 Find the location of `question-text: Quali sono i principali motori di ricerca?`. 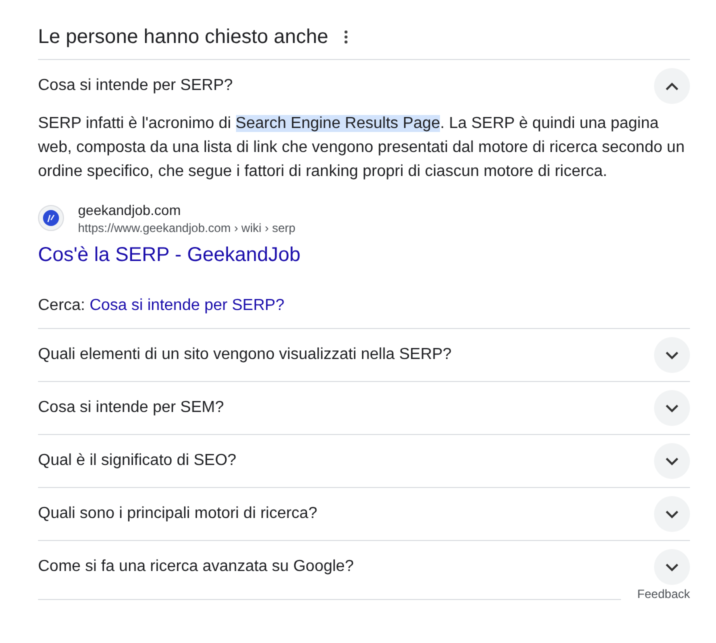

question-text: Quali sono i principali motori di ricerca? is located at coordinates (178, 514).